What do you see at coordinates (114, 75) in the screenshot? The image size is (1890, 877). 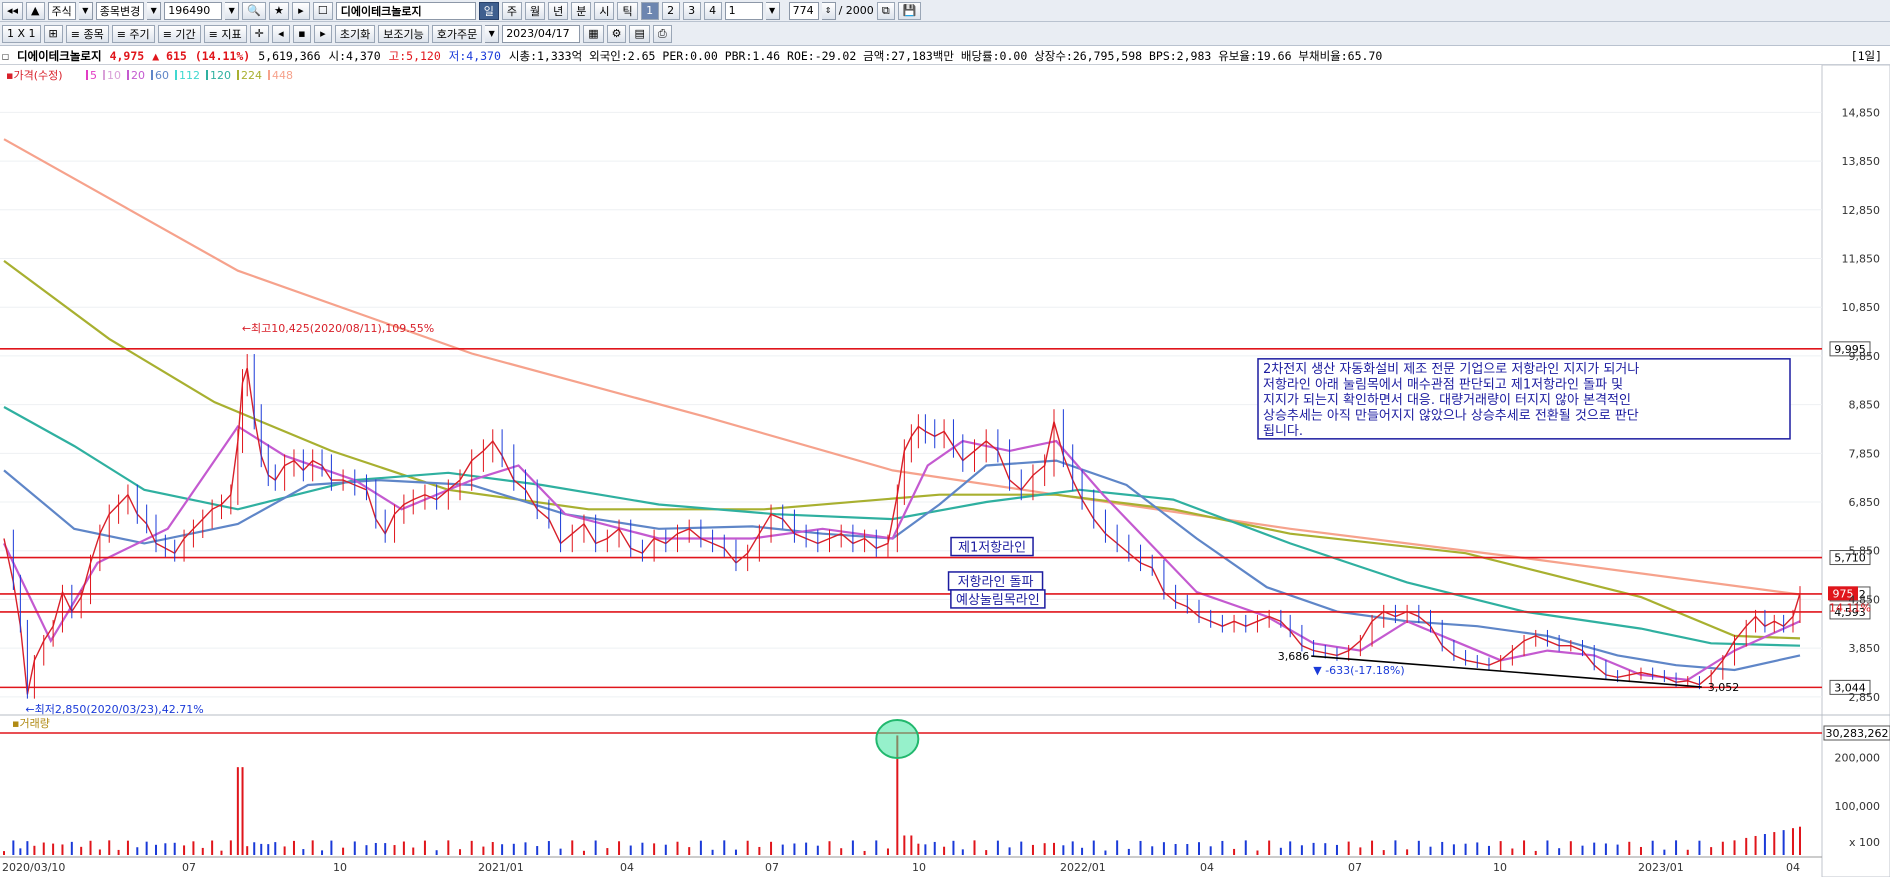 I see `ma-legend-label: 10` at bounding box center [114, 75].